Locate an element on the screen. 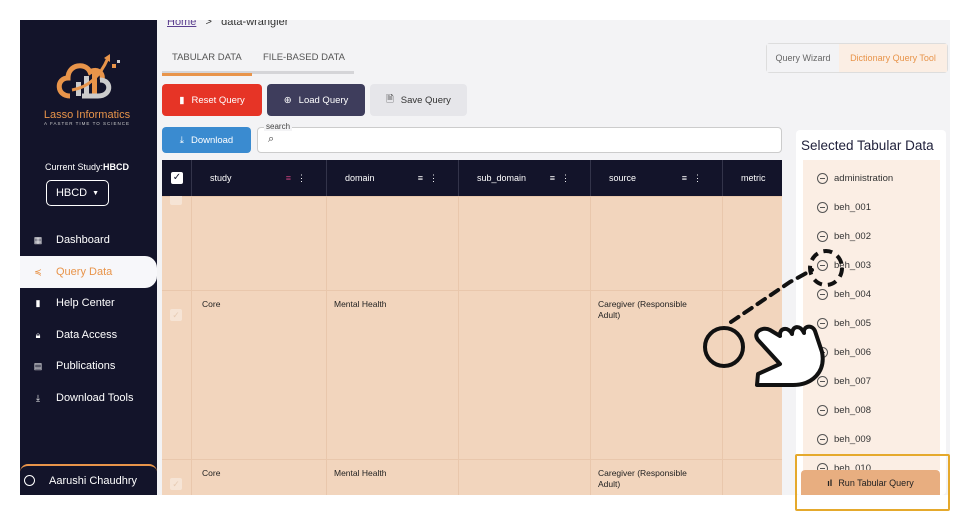 The image size is (974, 529). drag-gesture-annotation is located at coordinates (773, 318).